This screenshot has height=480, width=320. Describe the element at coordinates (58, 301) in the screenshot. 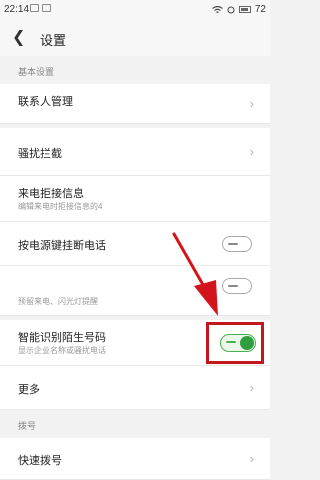

I see `item-subtitle: 预留来电、闪光灯提醒` at that location.